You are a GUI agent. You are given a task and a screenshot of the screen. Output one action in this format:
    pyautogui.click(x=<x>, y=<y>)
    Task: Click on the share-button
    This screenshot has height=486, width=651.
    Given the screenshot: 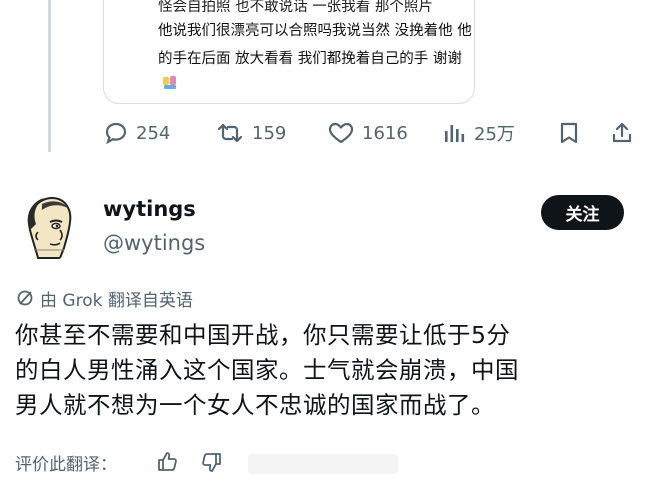 What is the action you would take?
    pyautogui.click(x=622, y=133)
    